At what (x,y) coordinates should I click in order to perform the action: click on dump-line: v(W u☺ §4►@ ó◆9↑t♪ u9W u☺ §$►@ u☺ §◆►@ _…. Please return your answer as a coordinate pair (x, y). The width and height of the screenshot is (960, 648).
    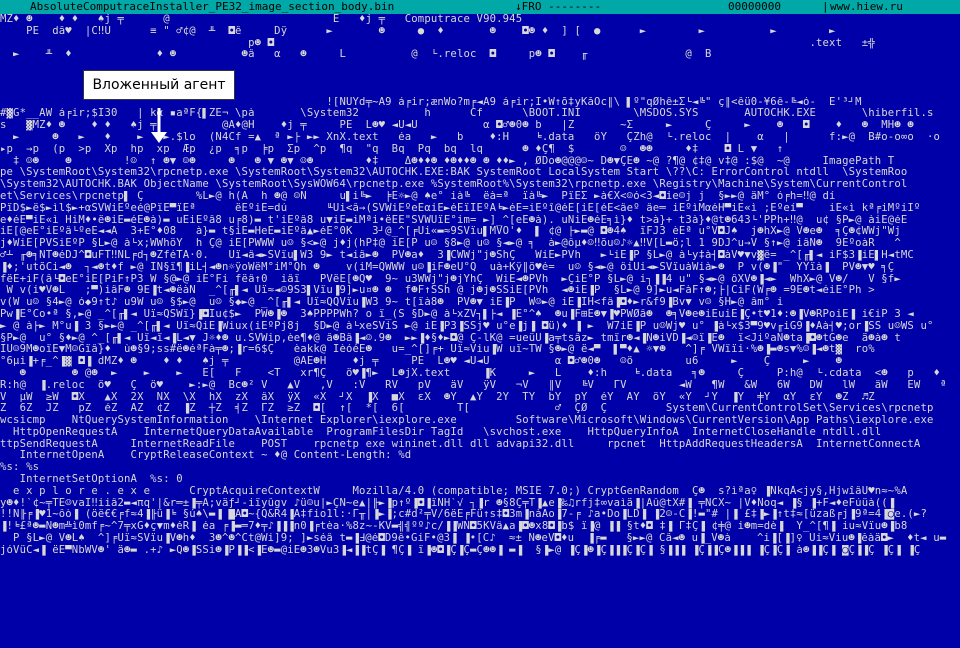
    Looking at the image, I should click on (392, 303).